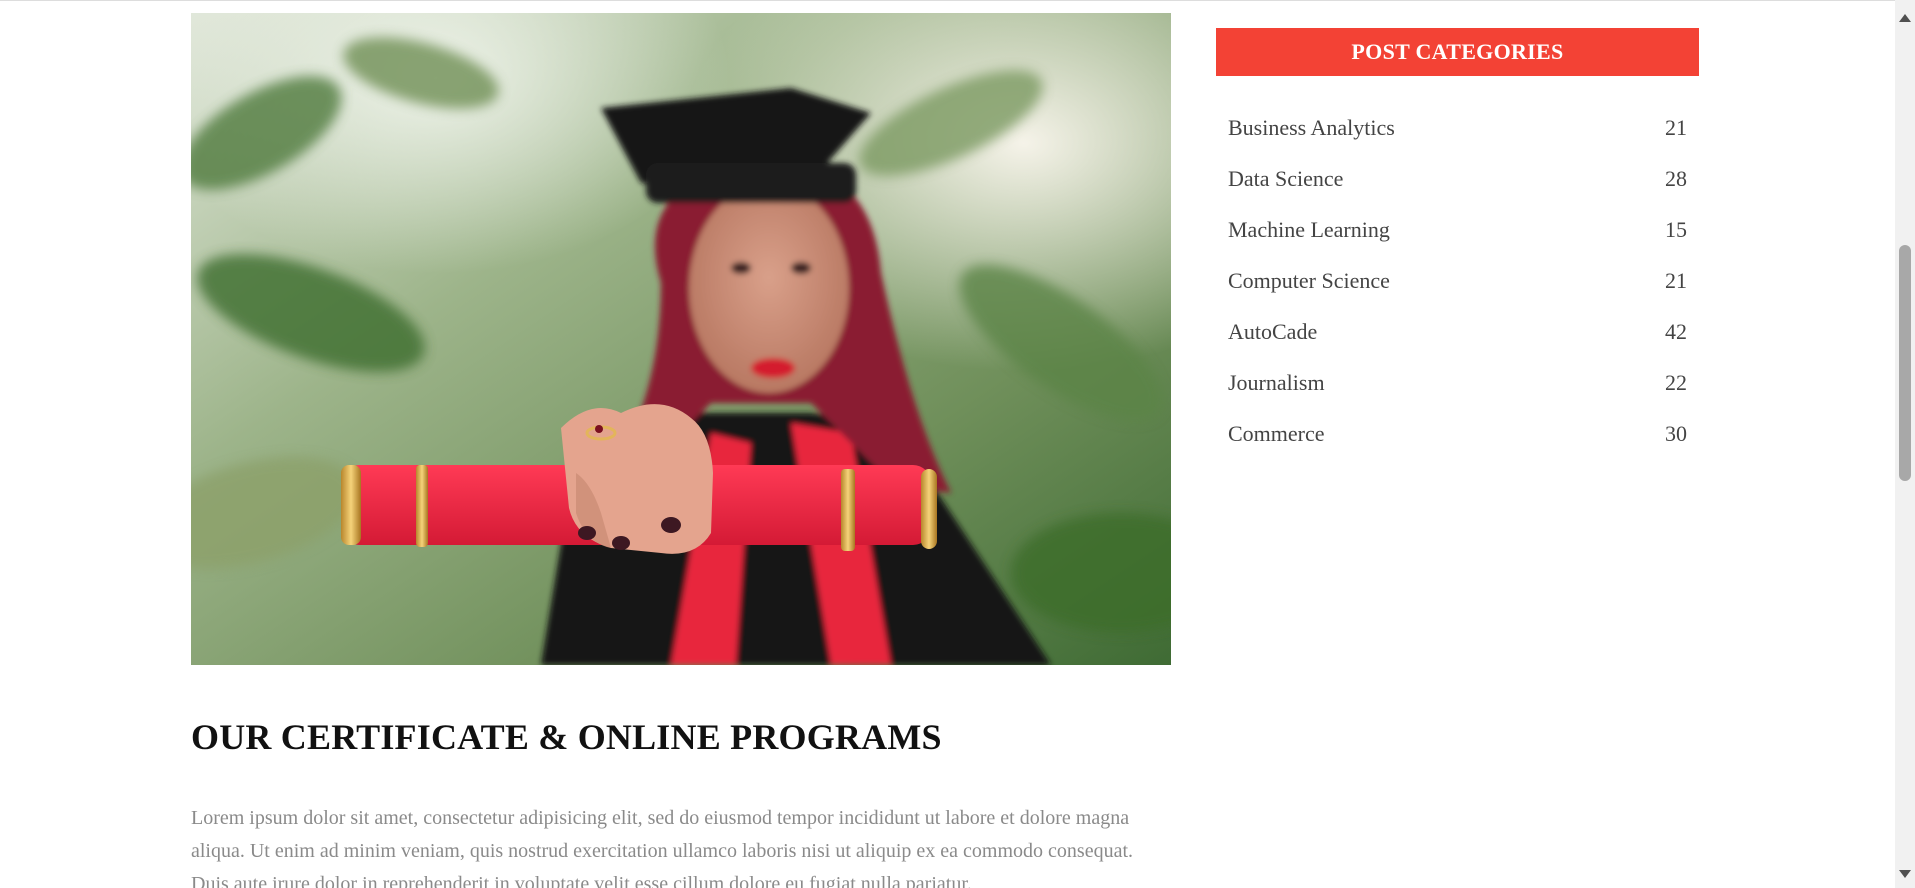  Describe the element at coordinates (1457, 52) in the screenshot. I see `post-categories-header: POST CATEGORIES` at that location.